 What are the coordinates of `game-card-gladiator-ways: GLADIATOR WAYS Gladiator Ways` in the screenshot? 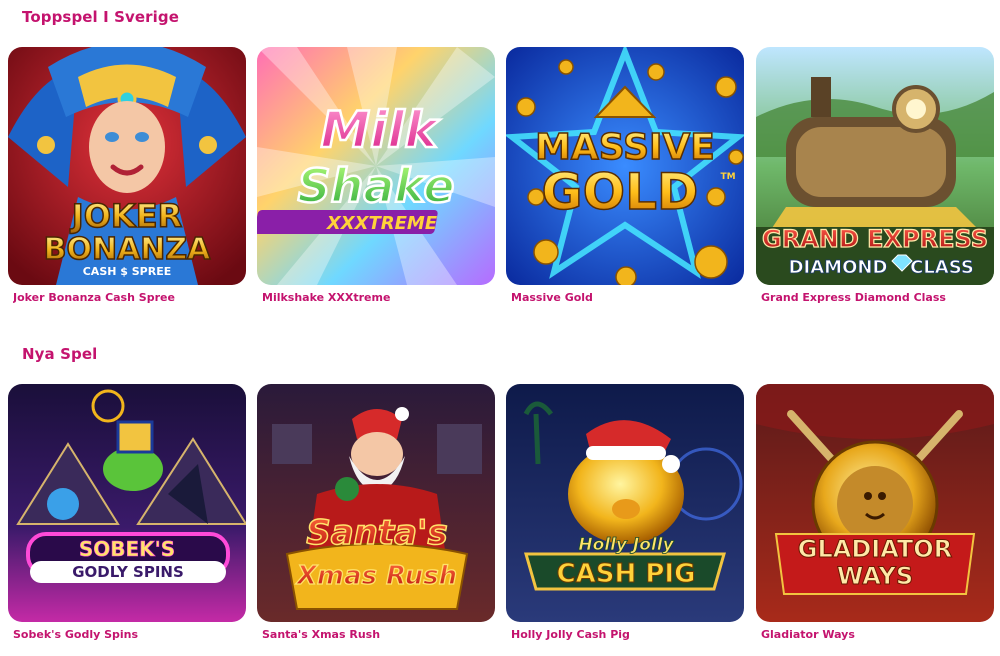 It's located at (875, 516).